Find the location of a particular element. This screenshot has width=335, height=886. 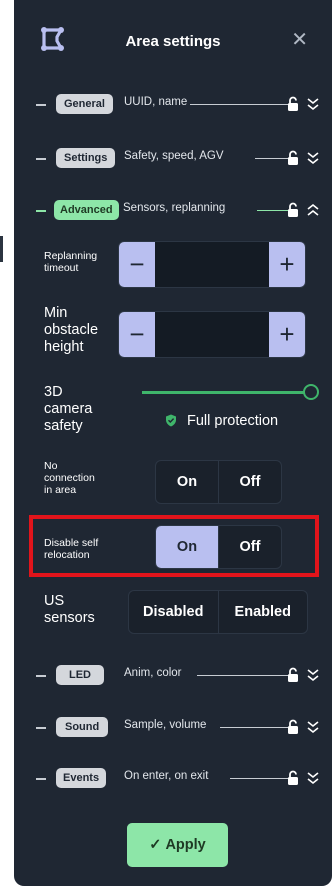

chevron-up-icon is located at coordinates (313, 210).